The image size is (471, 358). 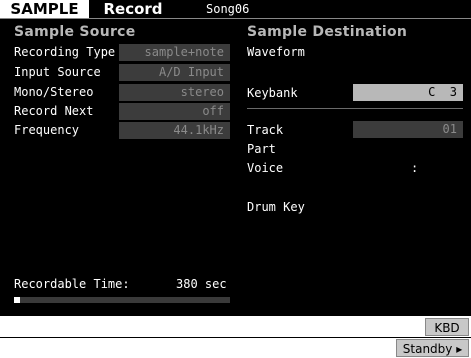 What do you see at coordinates (17, 300) in the screenshot?
I see `recordable-time-bar-fill` at bounding box center [17, 300].